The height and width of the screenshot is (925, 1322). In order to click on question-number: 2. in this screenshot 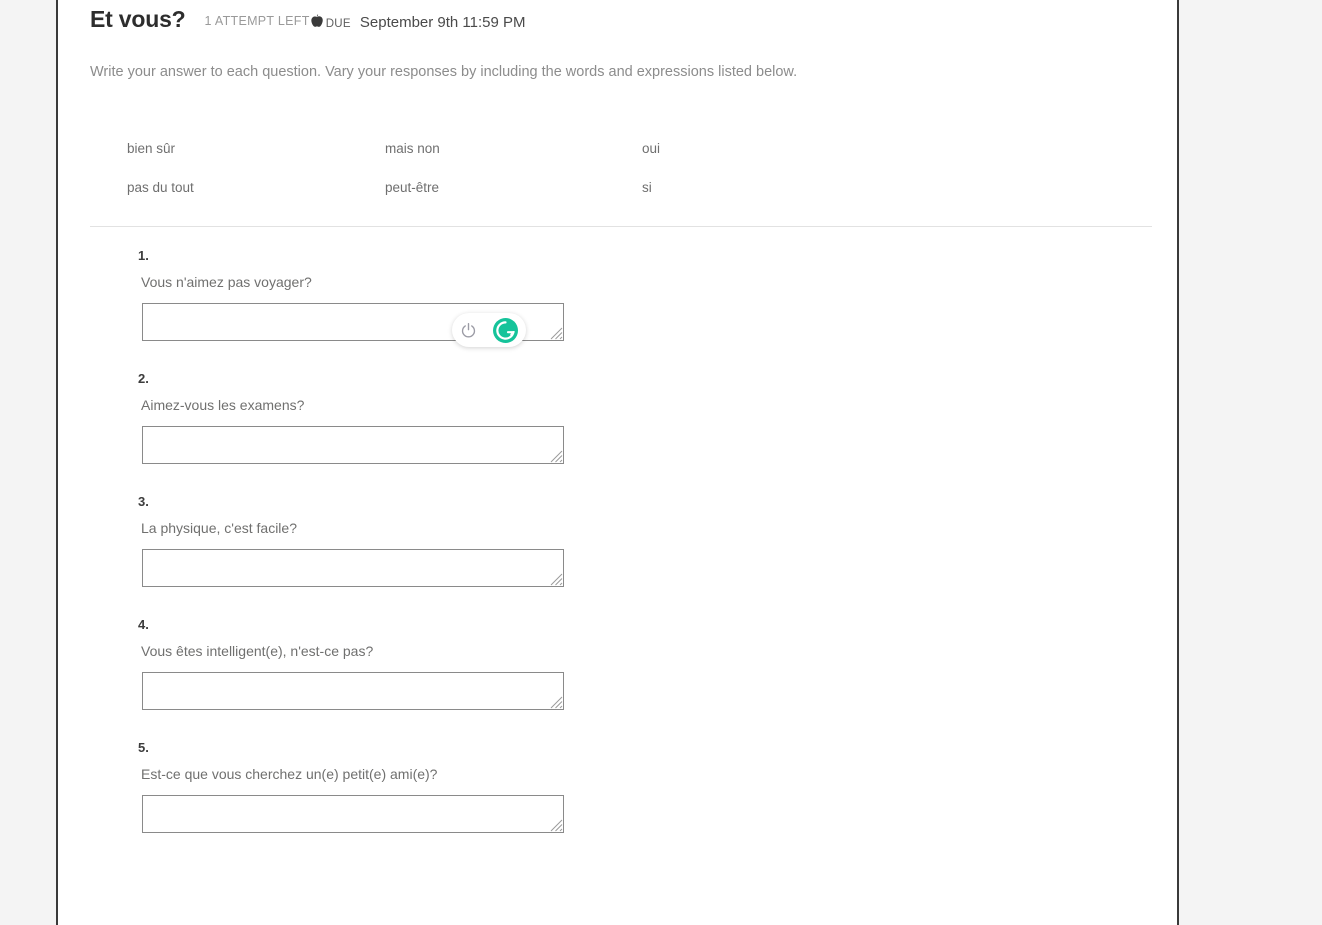, I will do `click(143, 378)`.